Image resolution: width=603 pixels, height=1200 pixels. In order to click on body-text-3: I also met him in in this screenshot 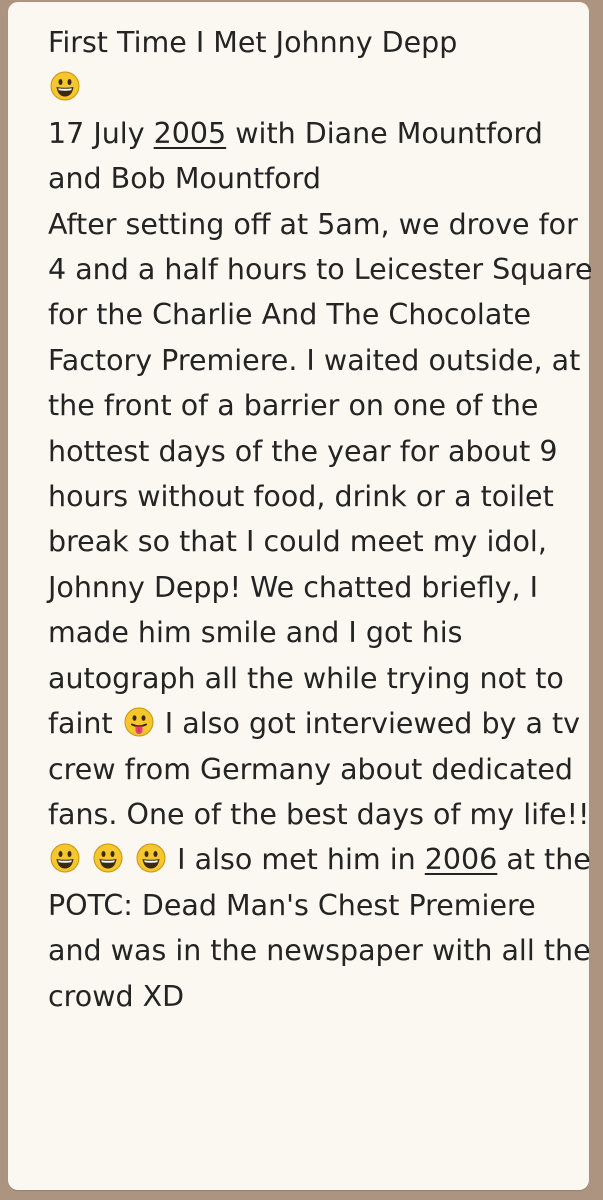, I will do `click(296, 860)`.